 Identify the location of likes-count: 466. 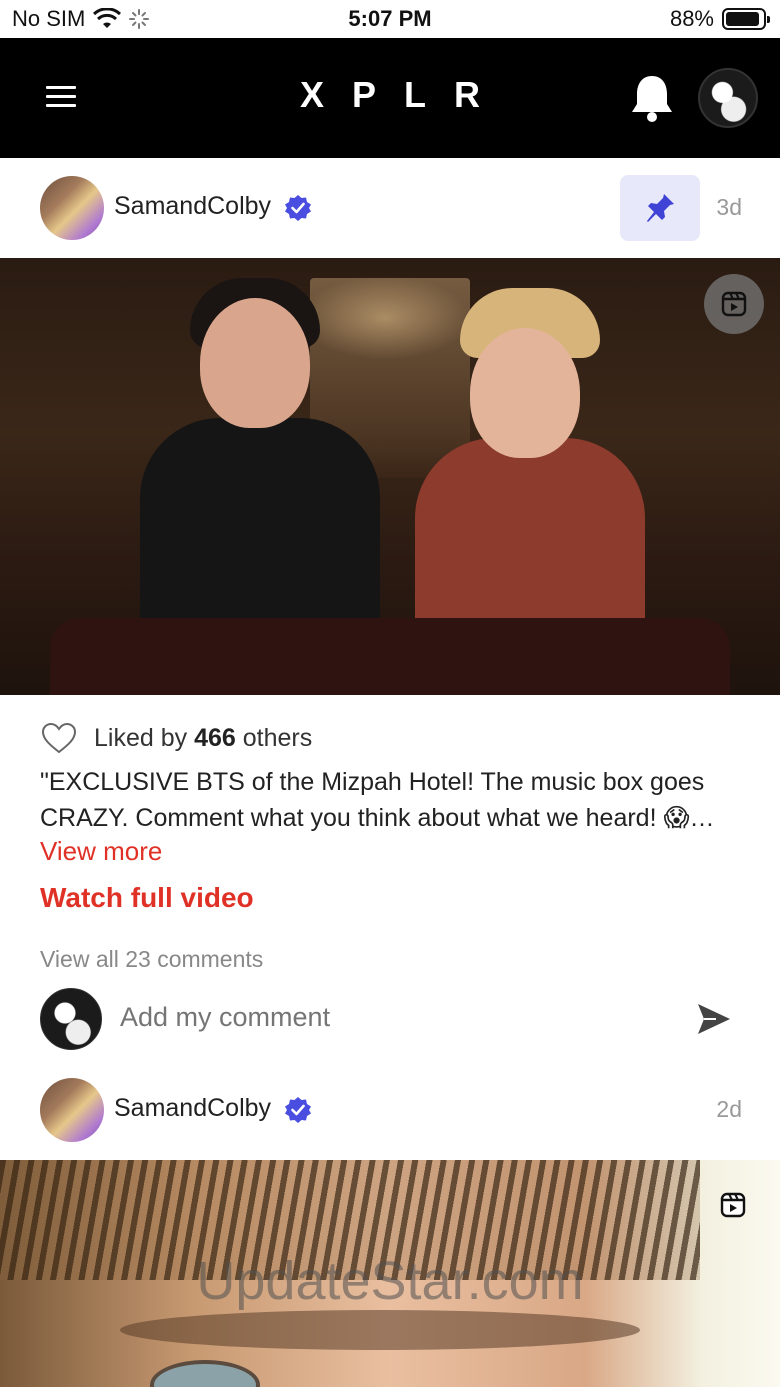
(215, 737).